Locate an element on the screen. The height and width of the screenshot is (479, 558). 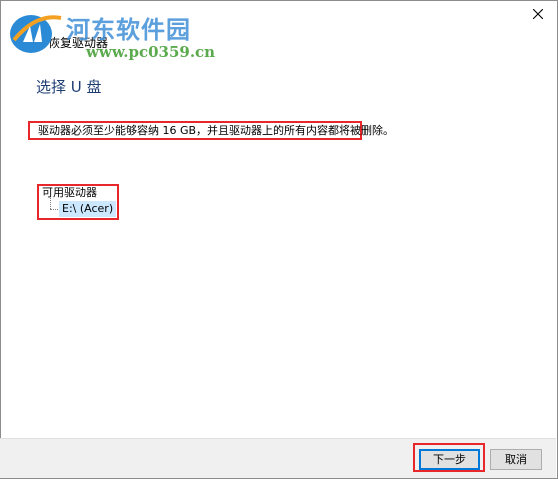
close-button is located at coordinates (538, 14).